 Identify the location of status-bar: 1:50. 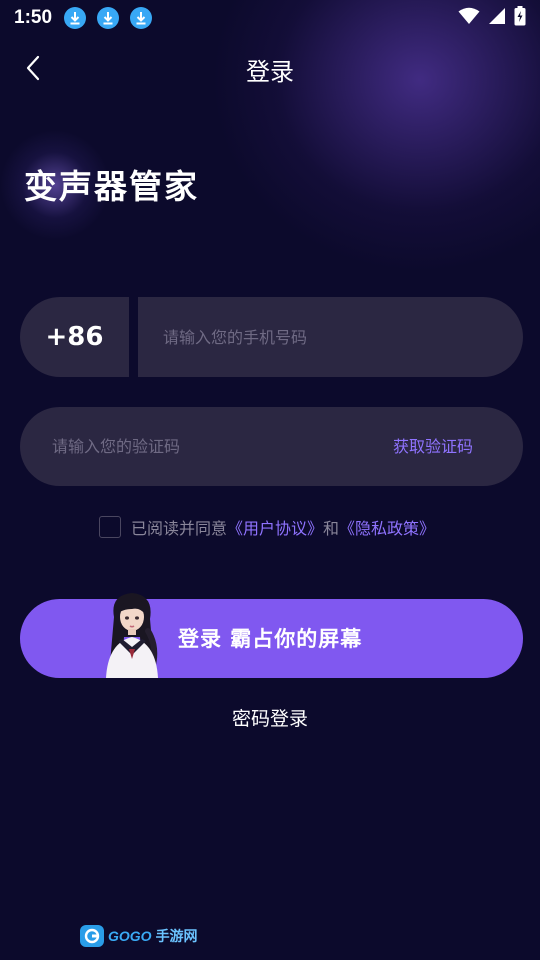
(270, 18).